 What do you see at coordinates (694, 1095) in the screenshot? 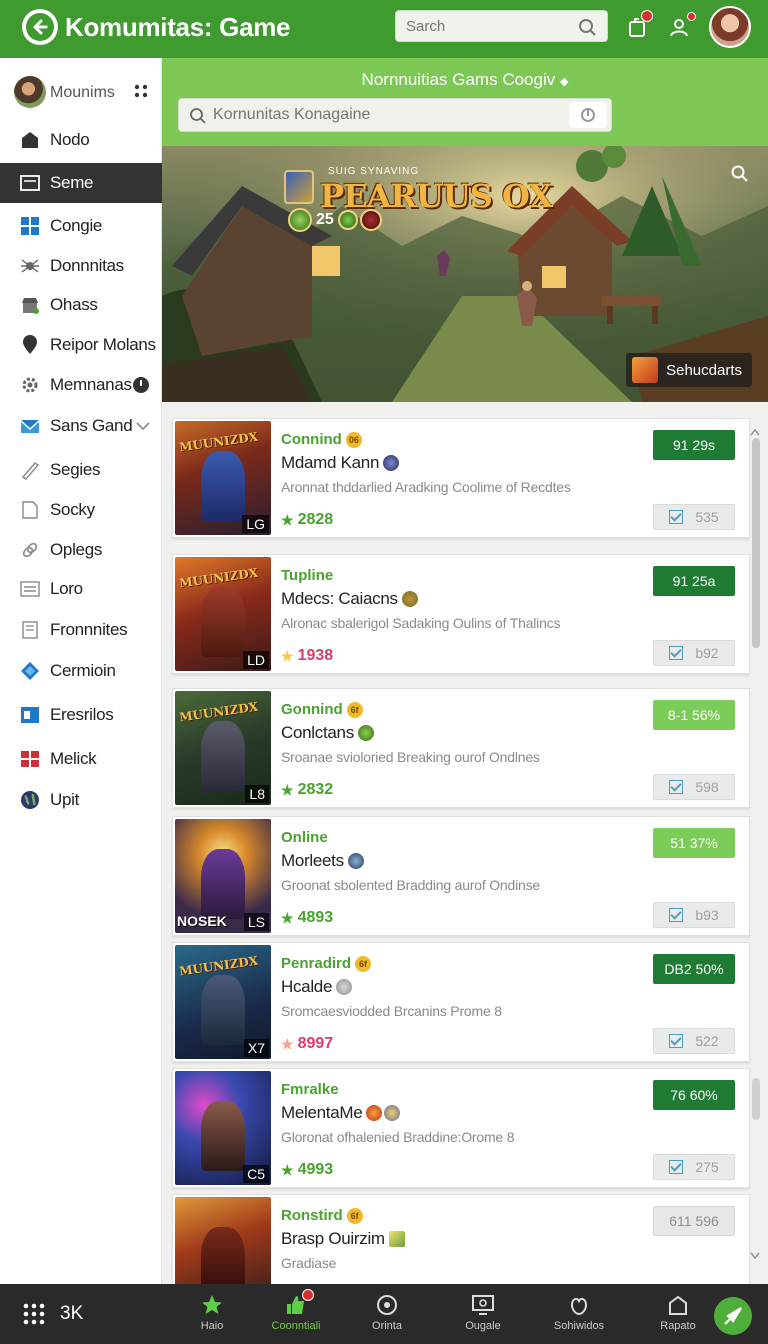
I see `rating-badge: 76 60%` at bounding box center [694, 1095].